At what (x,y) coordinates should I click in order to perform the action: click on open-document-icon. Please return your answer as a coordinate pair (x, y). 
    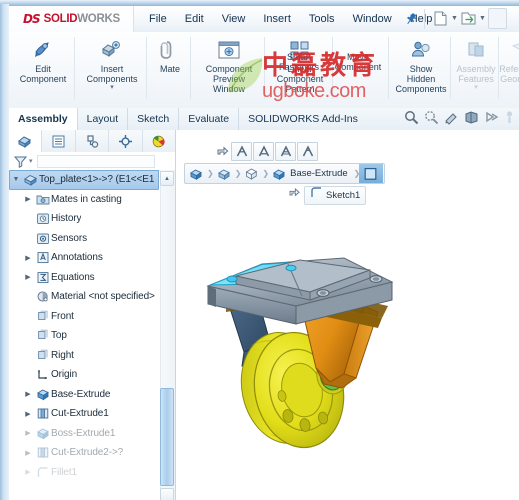
    Looking at the image, I should click on (468, 18).